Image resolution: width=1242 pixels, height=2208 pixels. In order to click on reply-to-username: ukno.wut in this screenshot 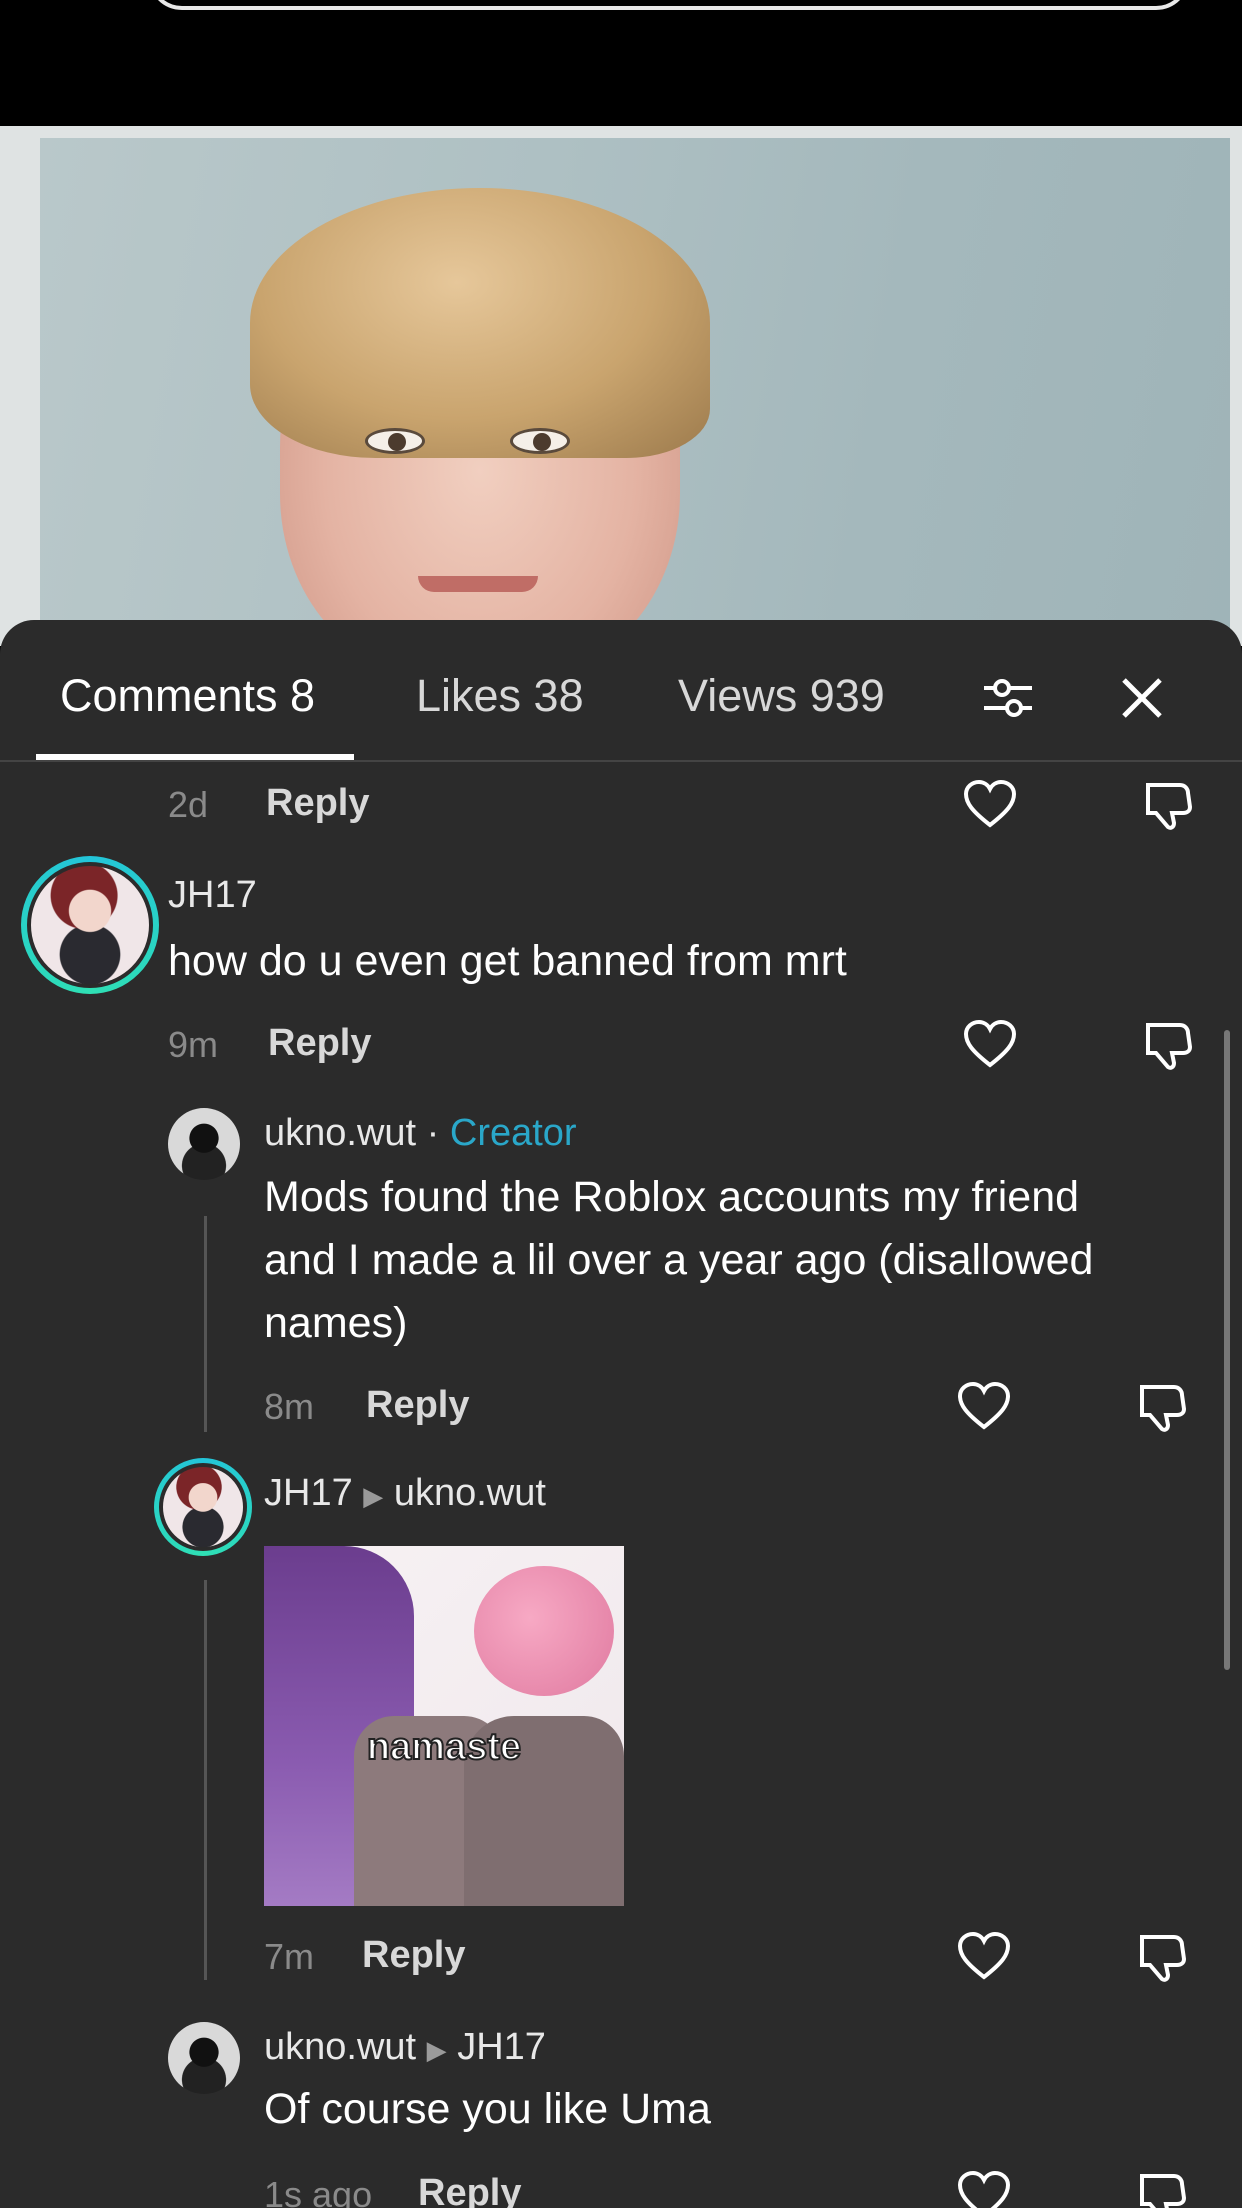, I will do `click(470, 1493)`.